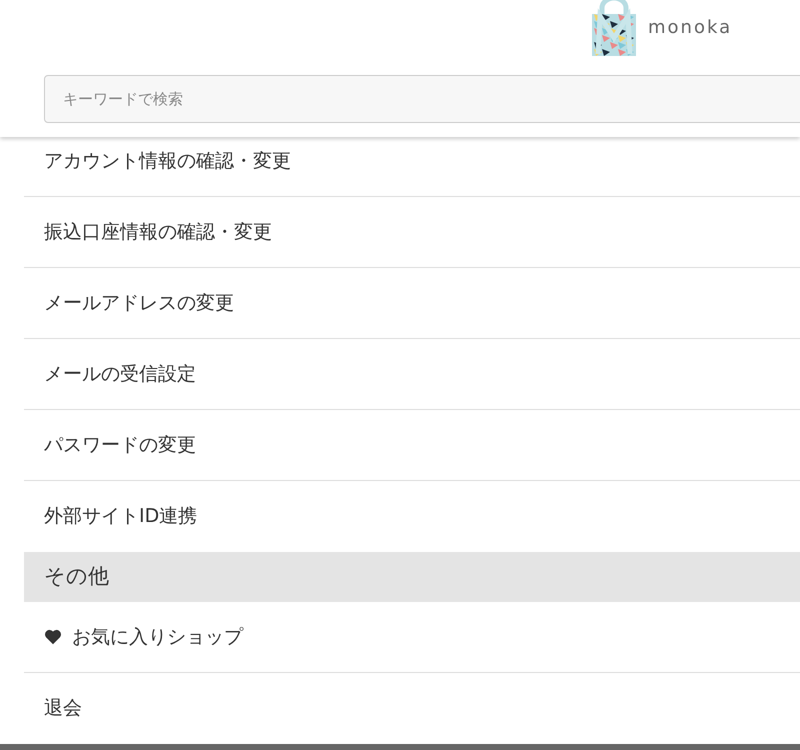 This screenshot has height=750, width=800. What do you see at coordinates (412, 445) in the screenshot?
I see `menu-item: パスワードの変更` at bounding box center [412, 445].